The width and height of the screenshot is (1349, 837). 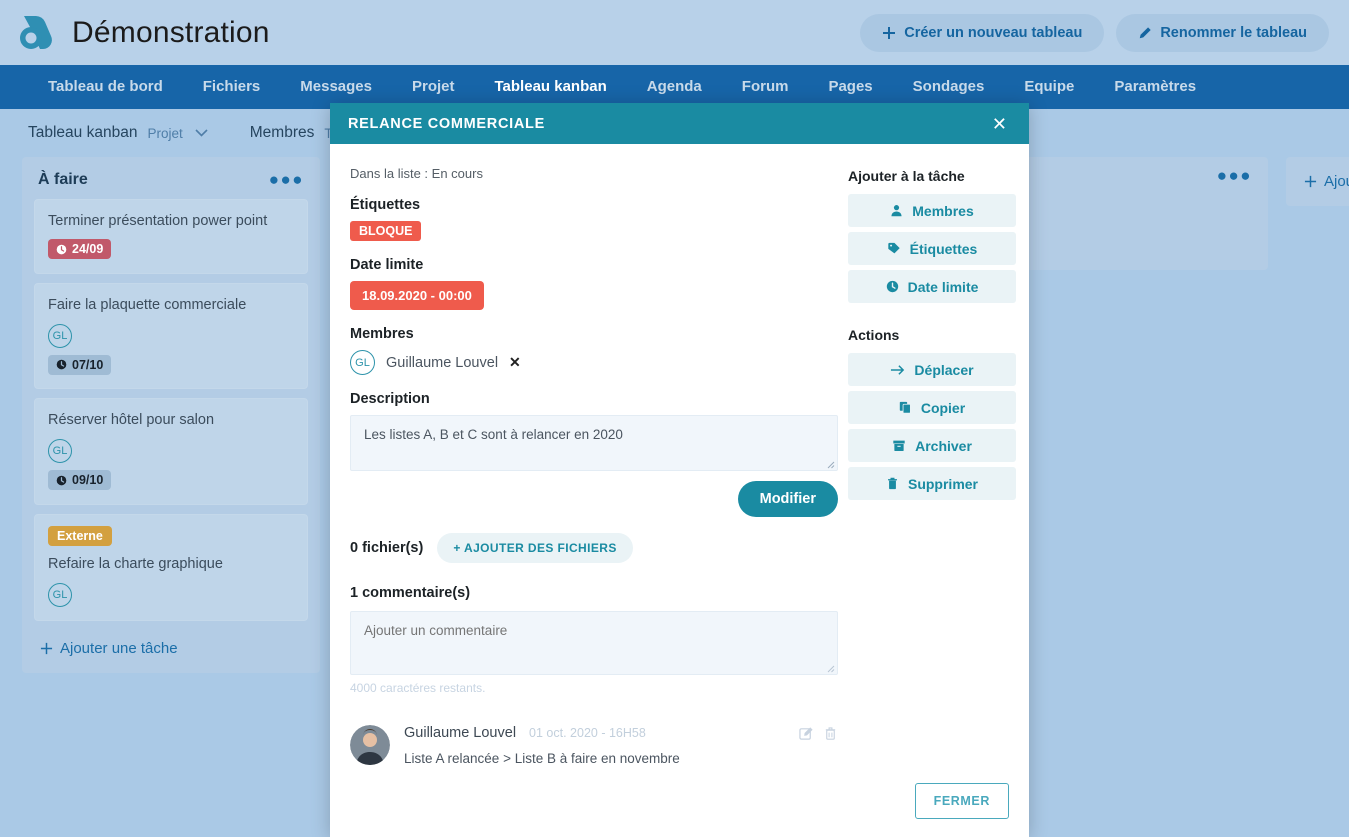 What do you see at coordinates (787, 499) in the screenshot?
I see `modify-description-button: Modifier` at bounding box center [787, 499].